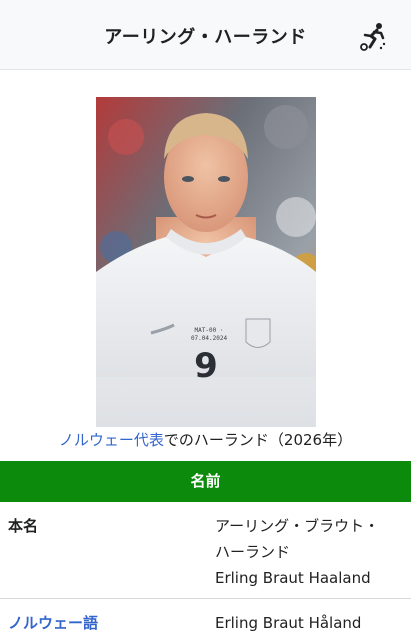  What do you see at coordinates (293, 578) in the screenshot?
I see `real-name-line-3: Erling Braut Haaland` at bounding box center [293, 578].